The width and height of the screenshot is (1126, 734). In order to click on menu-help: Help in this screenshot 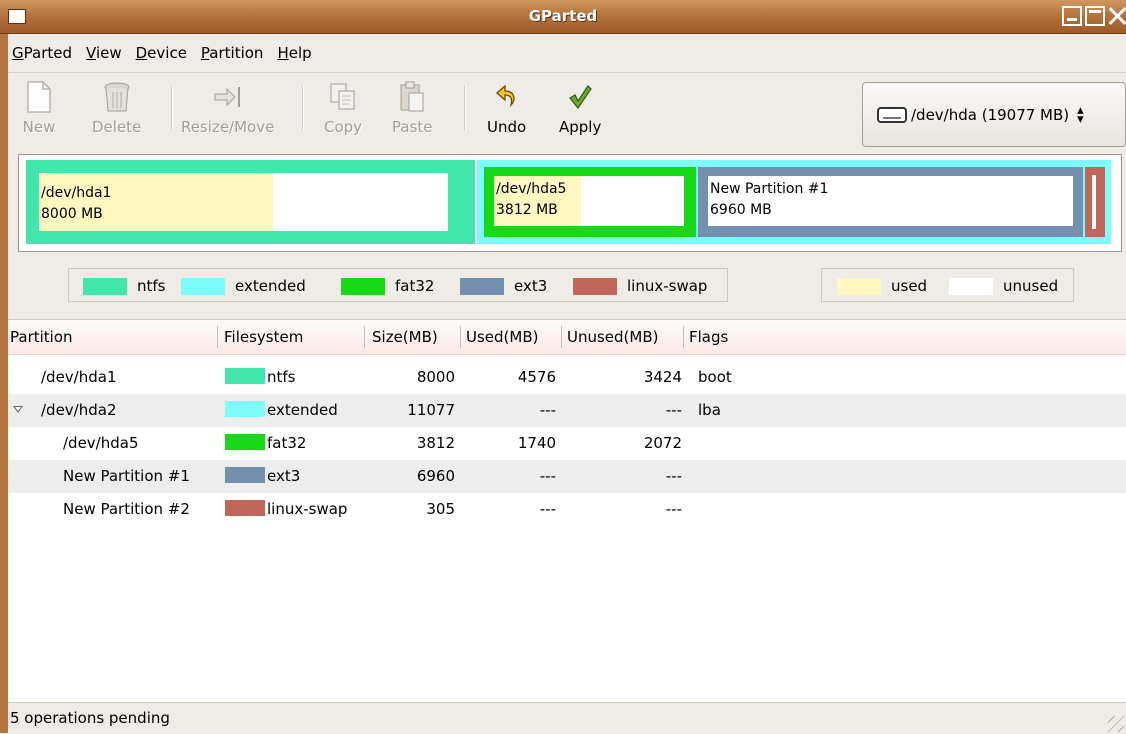, I will do `click(297, 53)`.